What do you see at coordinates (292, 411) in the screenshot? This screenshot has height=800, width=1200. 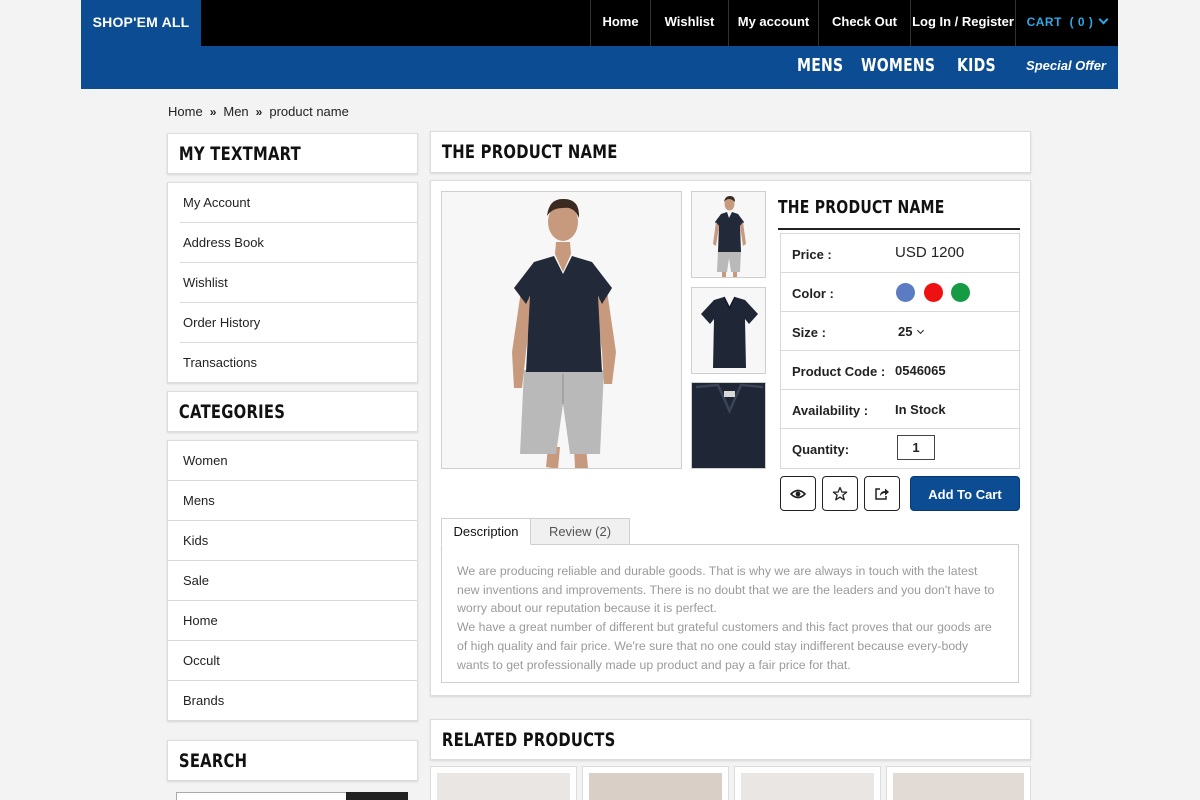 I see `categories-heading-panel: CATEGORIES` at bounding box center [292, 411].